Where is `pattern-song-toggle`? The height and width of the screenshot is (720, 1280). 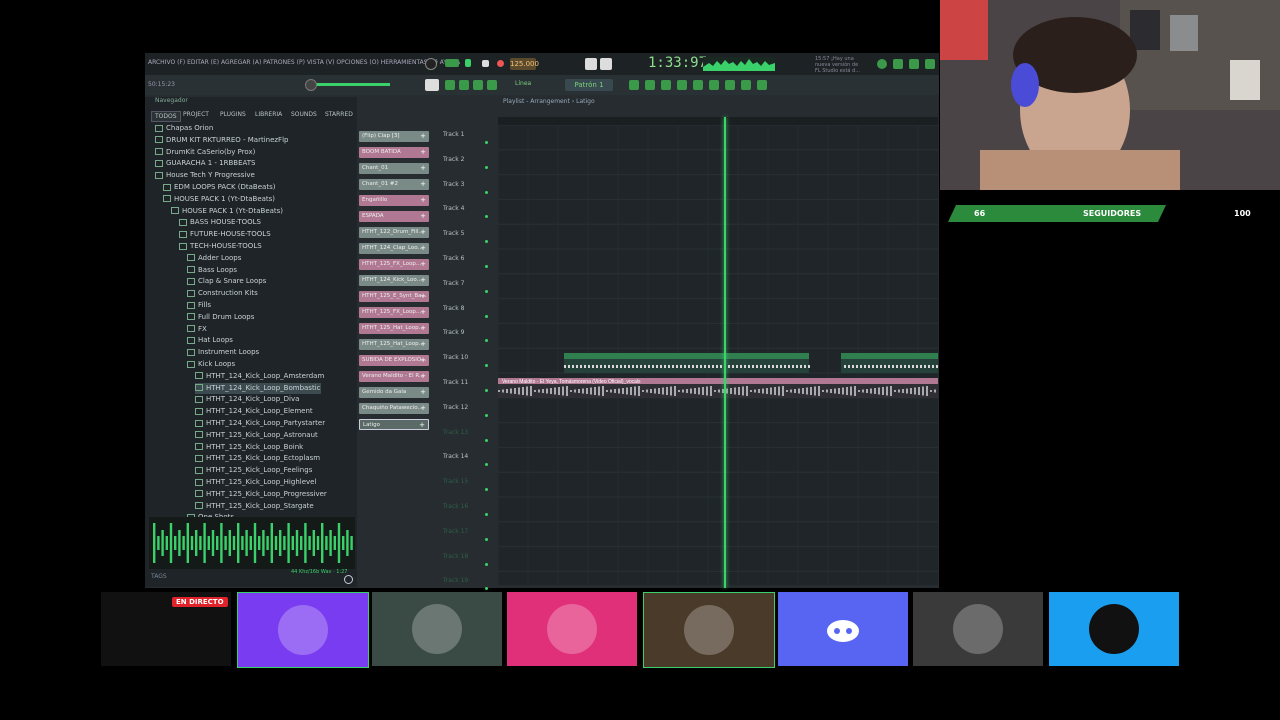
pattern-song-toggle is located at coordinates (452, 63).